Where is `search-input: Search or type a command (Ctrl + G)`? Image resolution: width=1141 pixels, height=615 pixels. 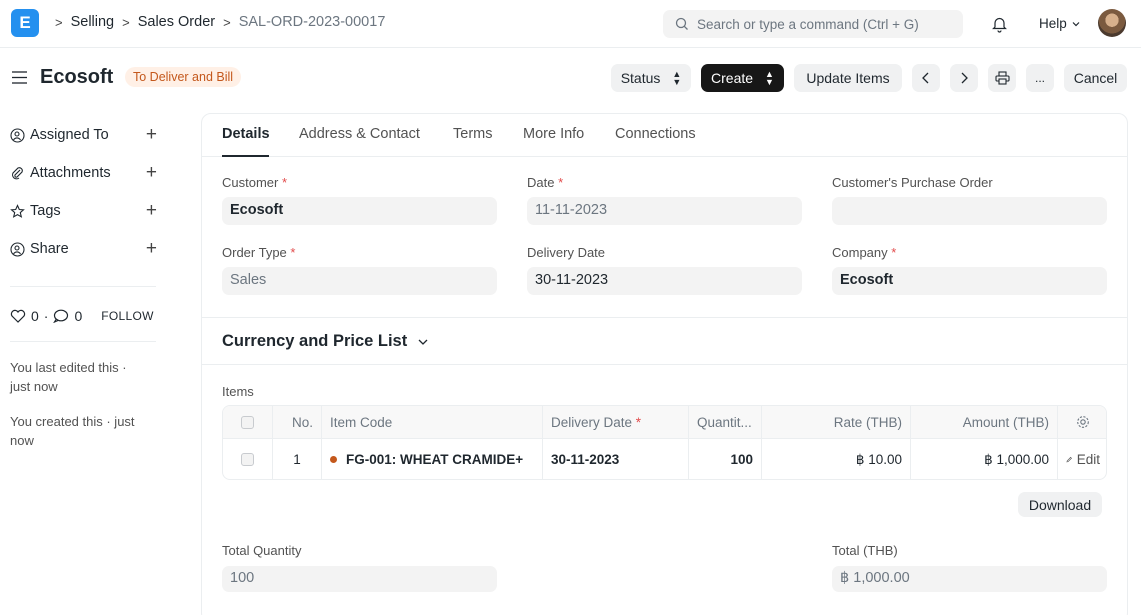 search-input: Search or type a command (Ctrl + G) is located at coordinates (813, 24).